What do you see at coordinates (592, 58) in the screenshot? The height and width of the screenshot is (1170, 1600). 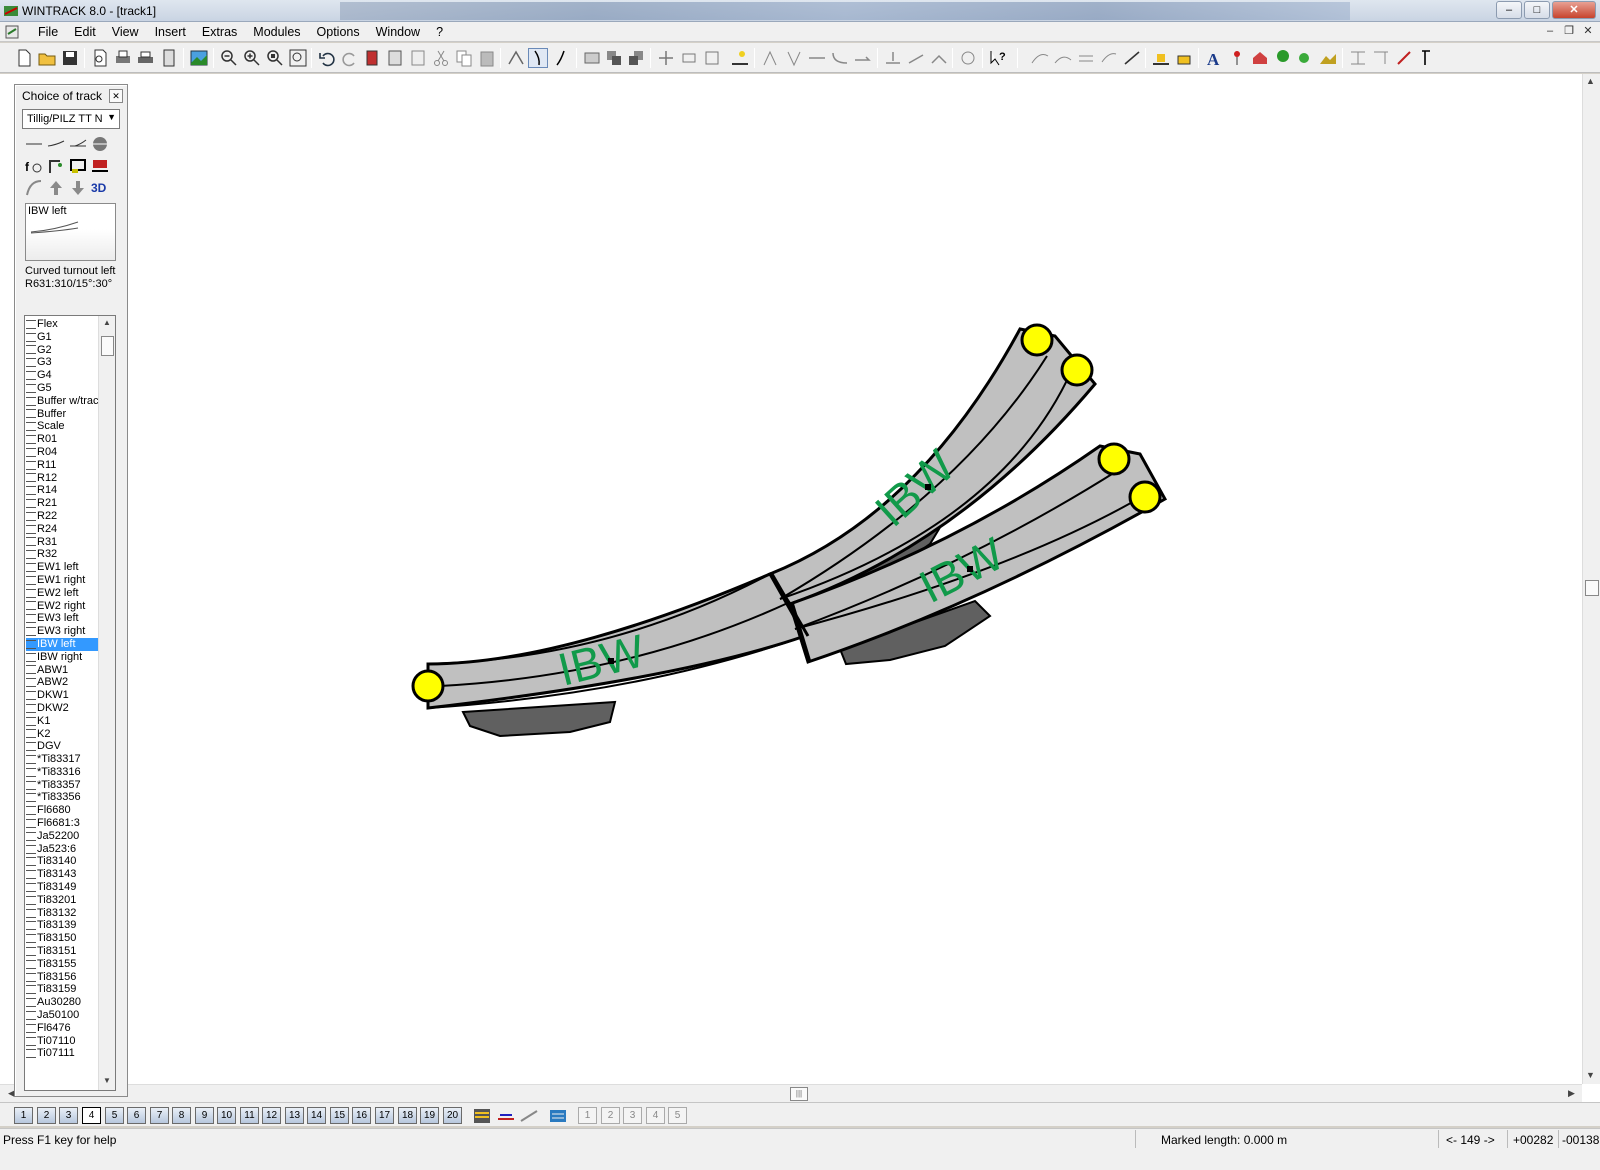 I see `group-icon` at bounding box center [592, 58].